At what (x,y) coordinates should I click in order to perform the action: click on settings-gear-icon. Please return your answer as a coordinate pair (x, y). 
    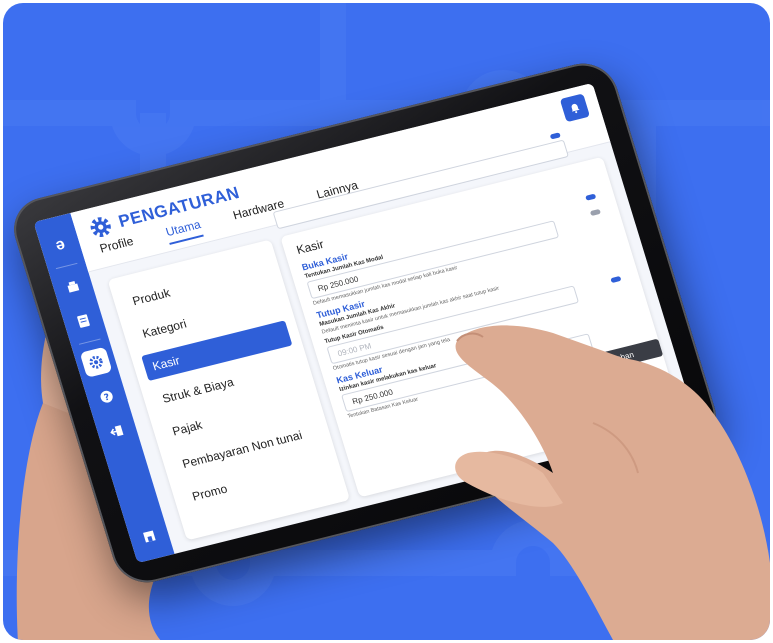
    Looking at the image, I should click on (100, 227).